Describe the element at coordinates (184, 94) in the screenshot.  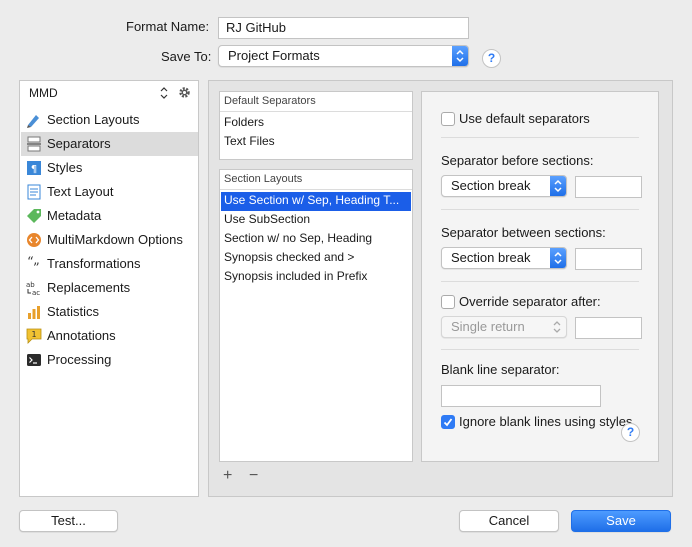
I see `gear-icon` at that location.